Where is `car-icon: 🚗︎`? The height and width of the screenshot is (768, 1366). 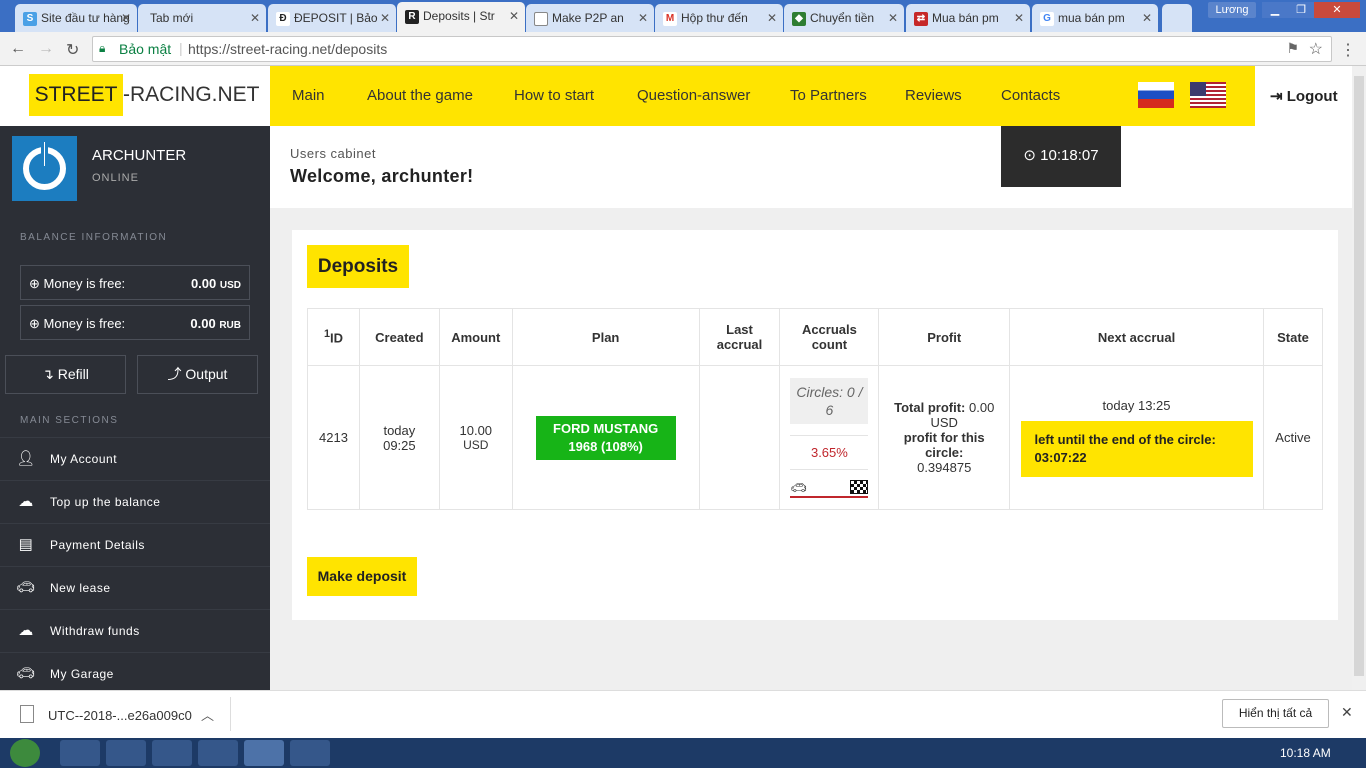 car-icon: 🚗︎ is located at coordinates (26, 673).